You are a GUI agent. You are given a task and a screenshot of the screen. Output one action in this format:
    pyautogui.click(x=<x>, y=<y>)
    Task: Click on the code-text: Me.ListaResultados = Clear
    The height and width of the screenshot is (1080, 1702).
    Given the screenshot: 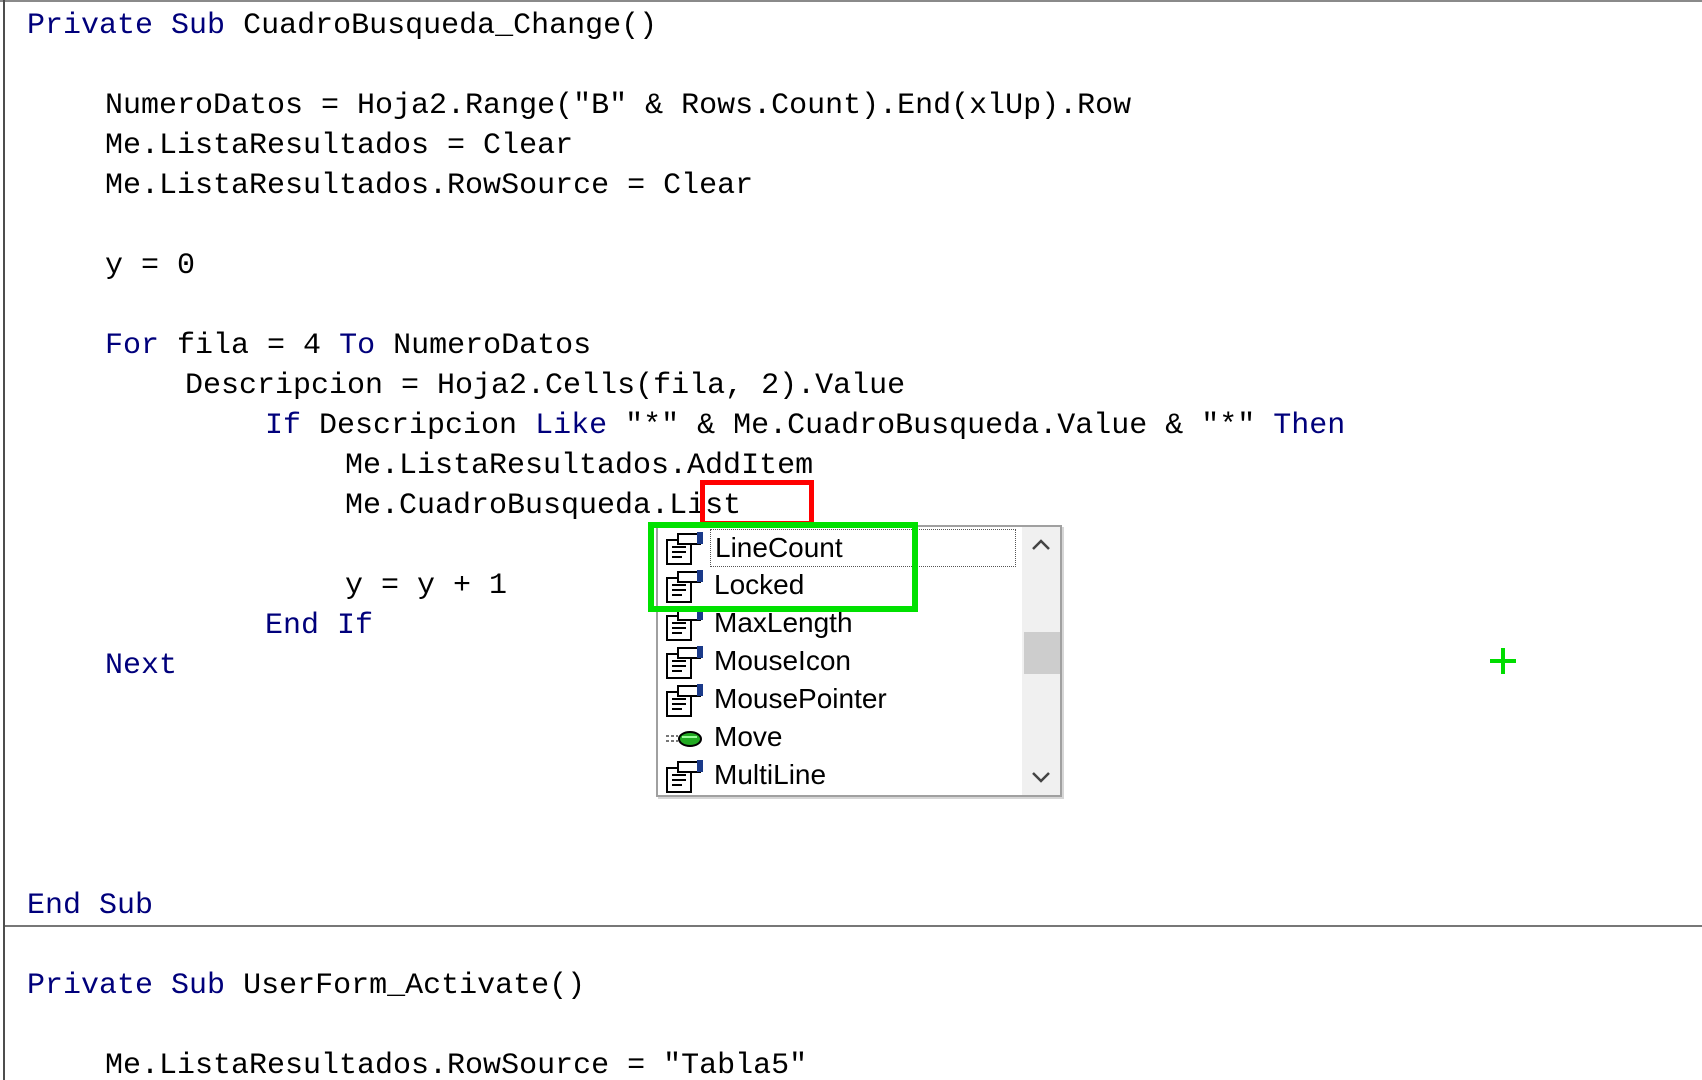 What is the action you would take?
    pyautogui.click(x=339, y=146)
    